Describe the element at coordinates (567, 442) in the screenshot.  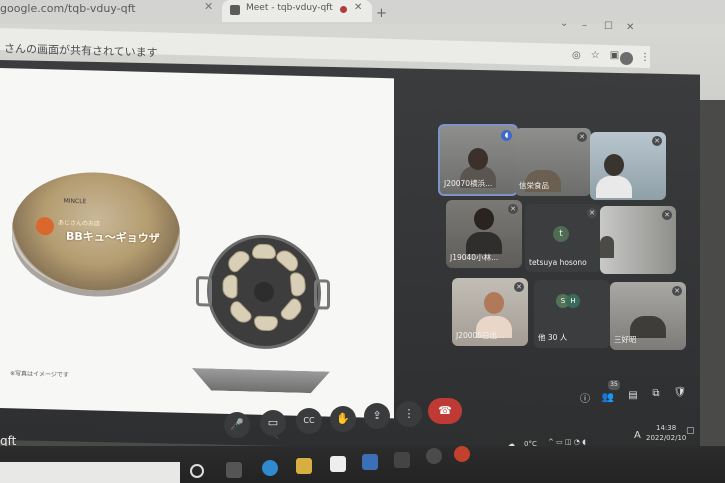
I see `tray-icons: ^ ▭ ◫ ◔ ◖` at that location.